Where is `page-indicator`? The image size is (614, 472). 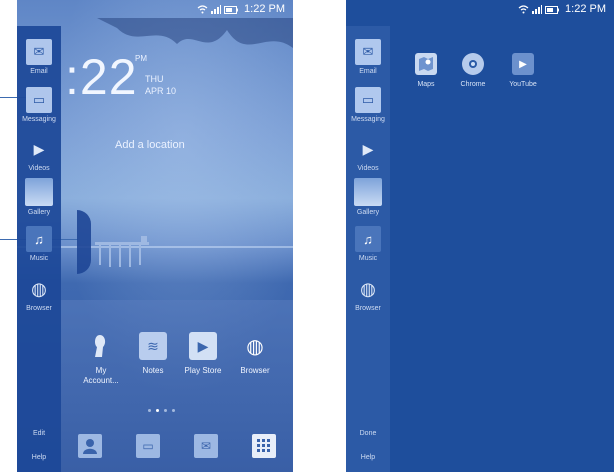
page-indicator is located at coordinates (161, 410).